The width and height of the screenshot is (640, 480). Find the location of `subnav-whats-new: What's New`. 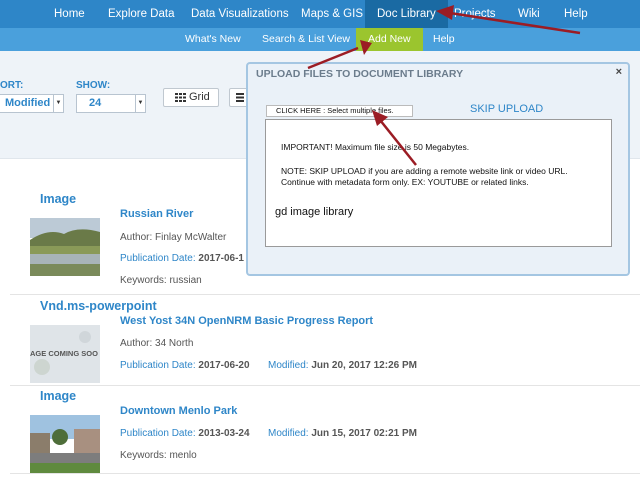

subnav-whats-new: What's New is located at coordinates (213, 39).